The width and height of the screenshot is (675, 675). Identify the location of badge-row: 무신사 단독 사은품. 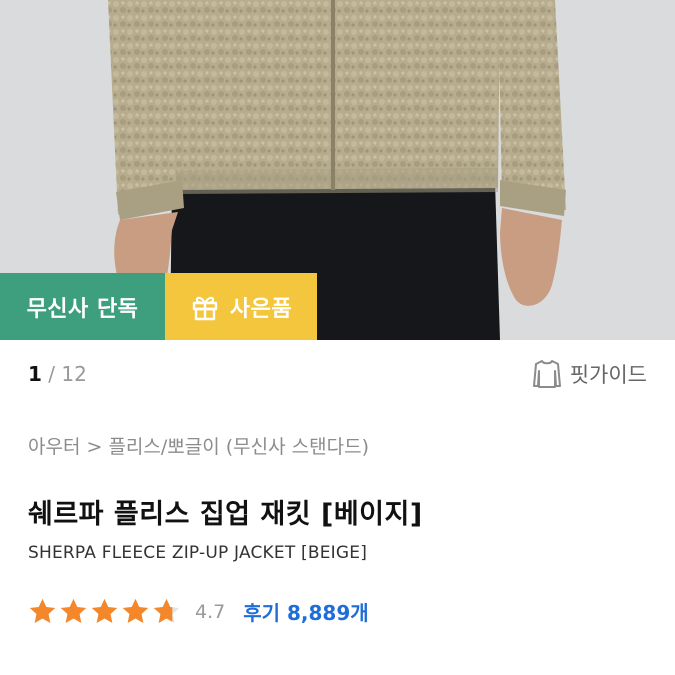
(158, 306).